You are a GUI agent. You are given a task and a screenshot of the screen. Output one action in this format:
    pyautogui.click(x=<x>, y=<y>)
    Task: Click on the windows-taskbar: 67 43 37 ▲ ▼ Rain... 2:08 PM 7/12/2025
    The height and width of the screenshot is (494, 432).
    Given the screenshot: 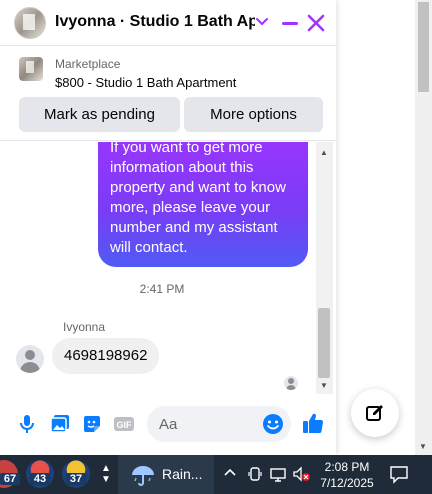 What is the action you would take?
    pyautogui.click(x=216, y=474)
    